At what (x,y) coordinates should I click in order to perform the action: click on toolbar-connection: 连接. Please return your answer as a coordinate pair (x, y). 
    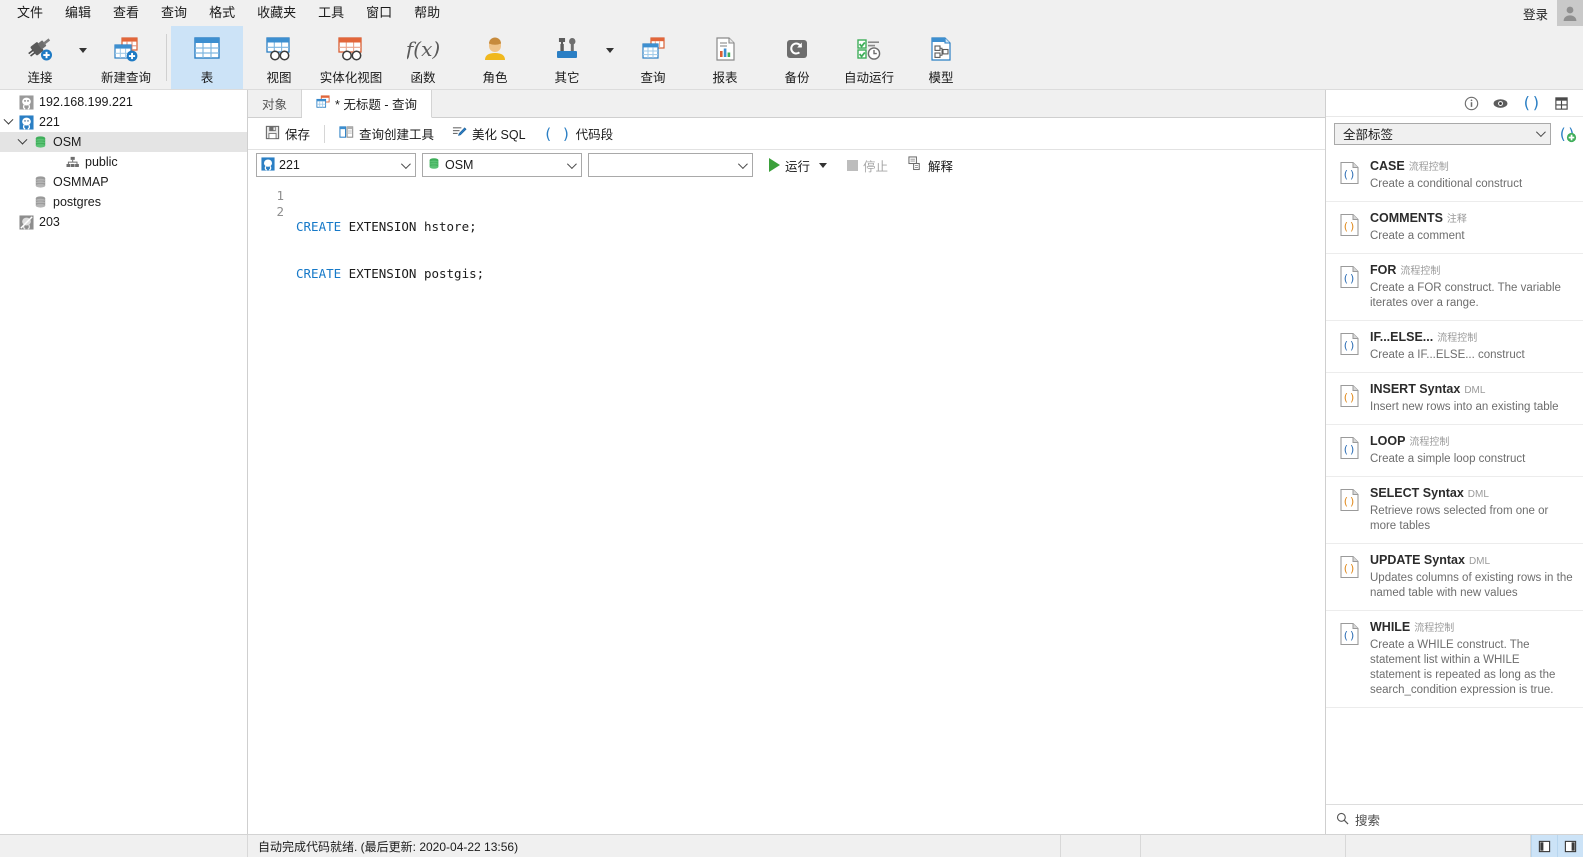
    Looking at the image, I should click on (40, 57).